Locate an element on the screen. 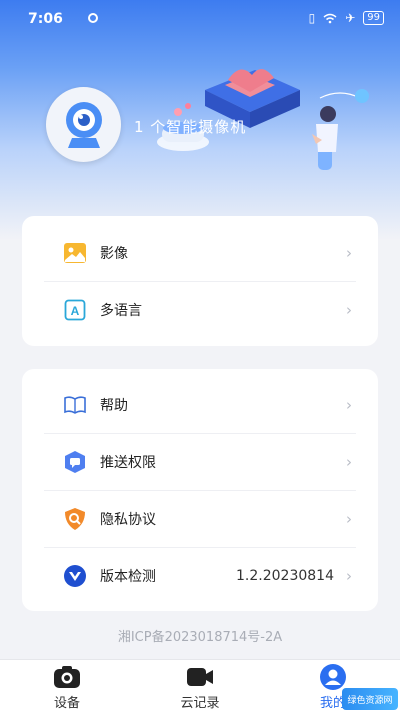  camera-icon is located at coordinates (67, 677).